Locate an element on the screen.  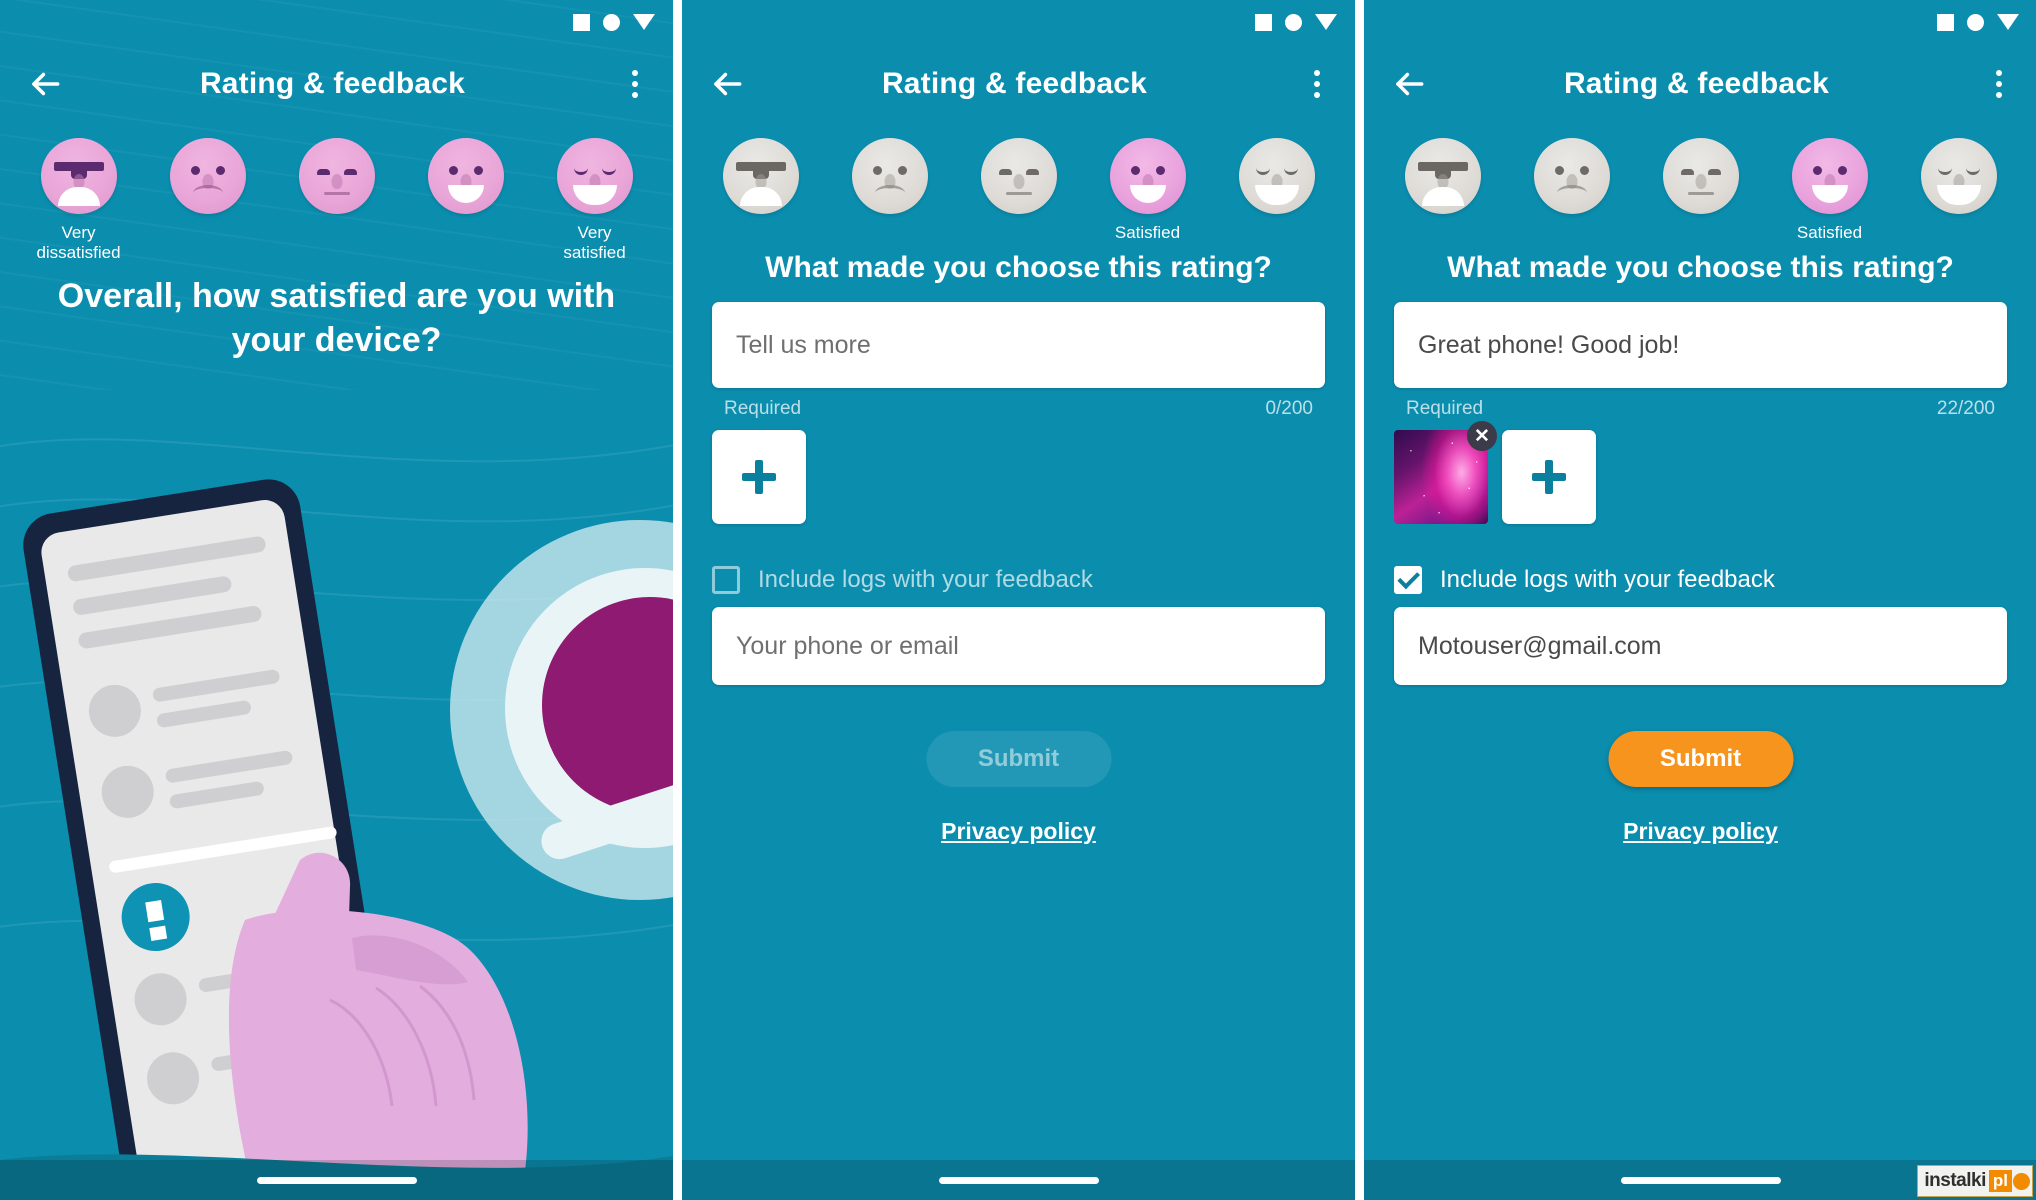
watermark: instalki pl is located at coordinates (1975, 1181).